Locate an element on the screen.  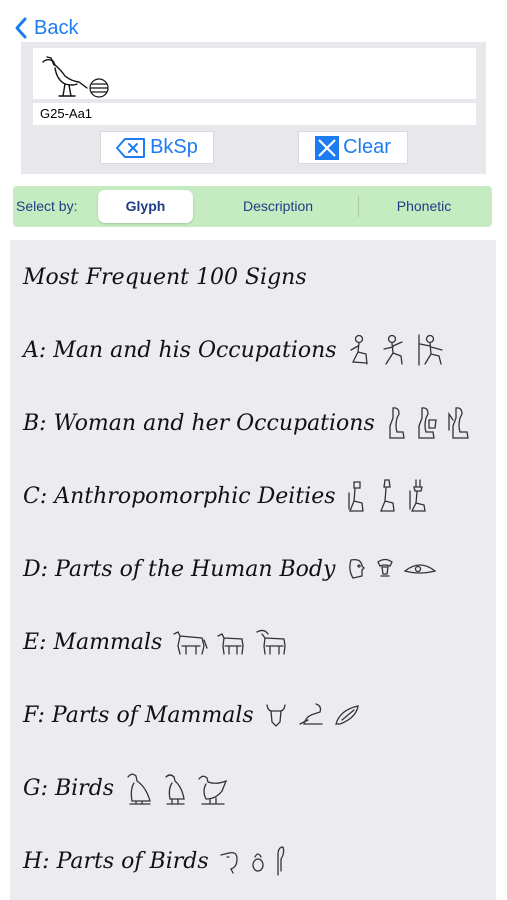
select-by-control: Select by: Glyph Description Phonetic is located at coordinates (252, 206).